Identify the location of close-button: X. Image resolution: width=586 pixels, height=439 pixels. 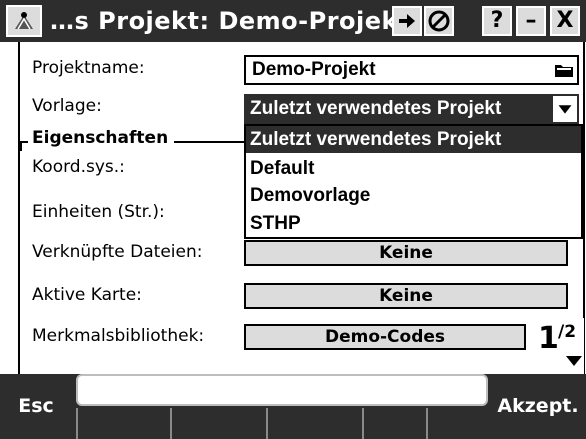
(565, 21).